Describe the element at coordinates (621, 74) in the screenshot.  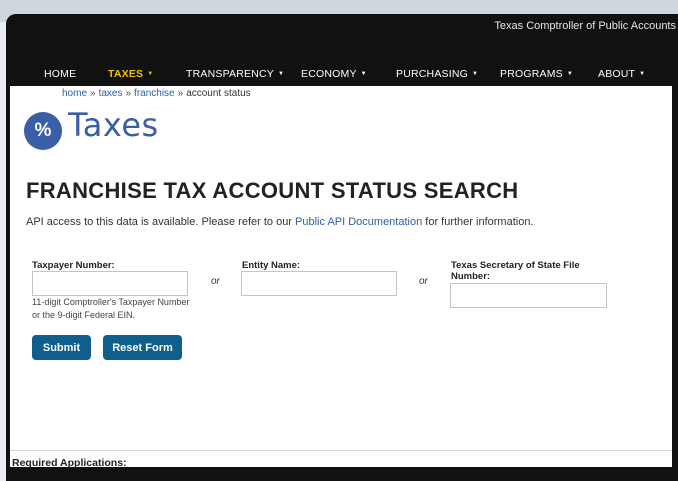
I see `nav-about: ABOUT ▼` at that location.